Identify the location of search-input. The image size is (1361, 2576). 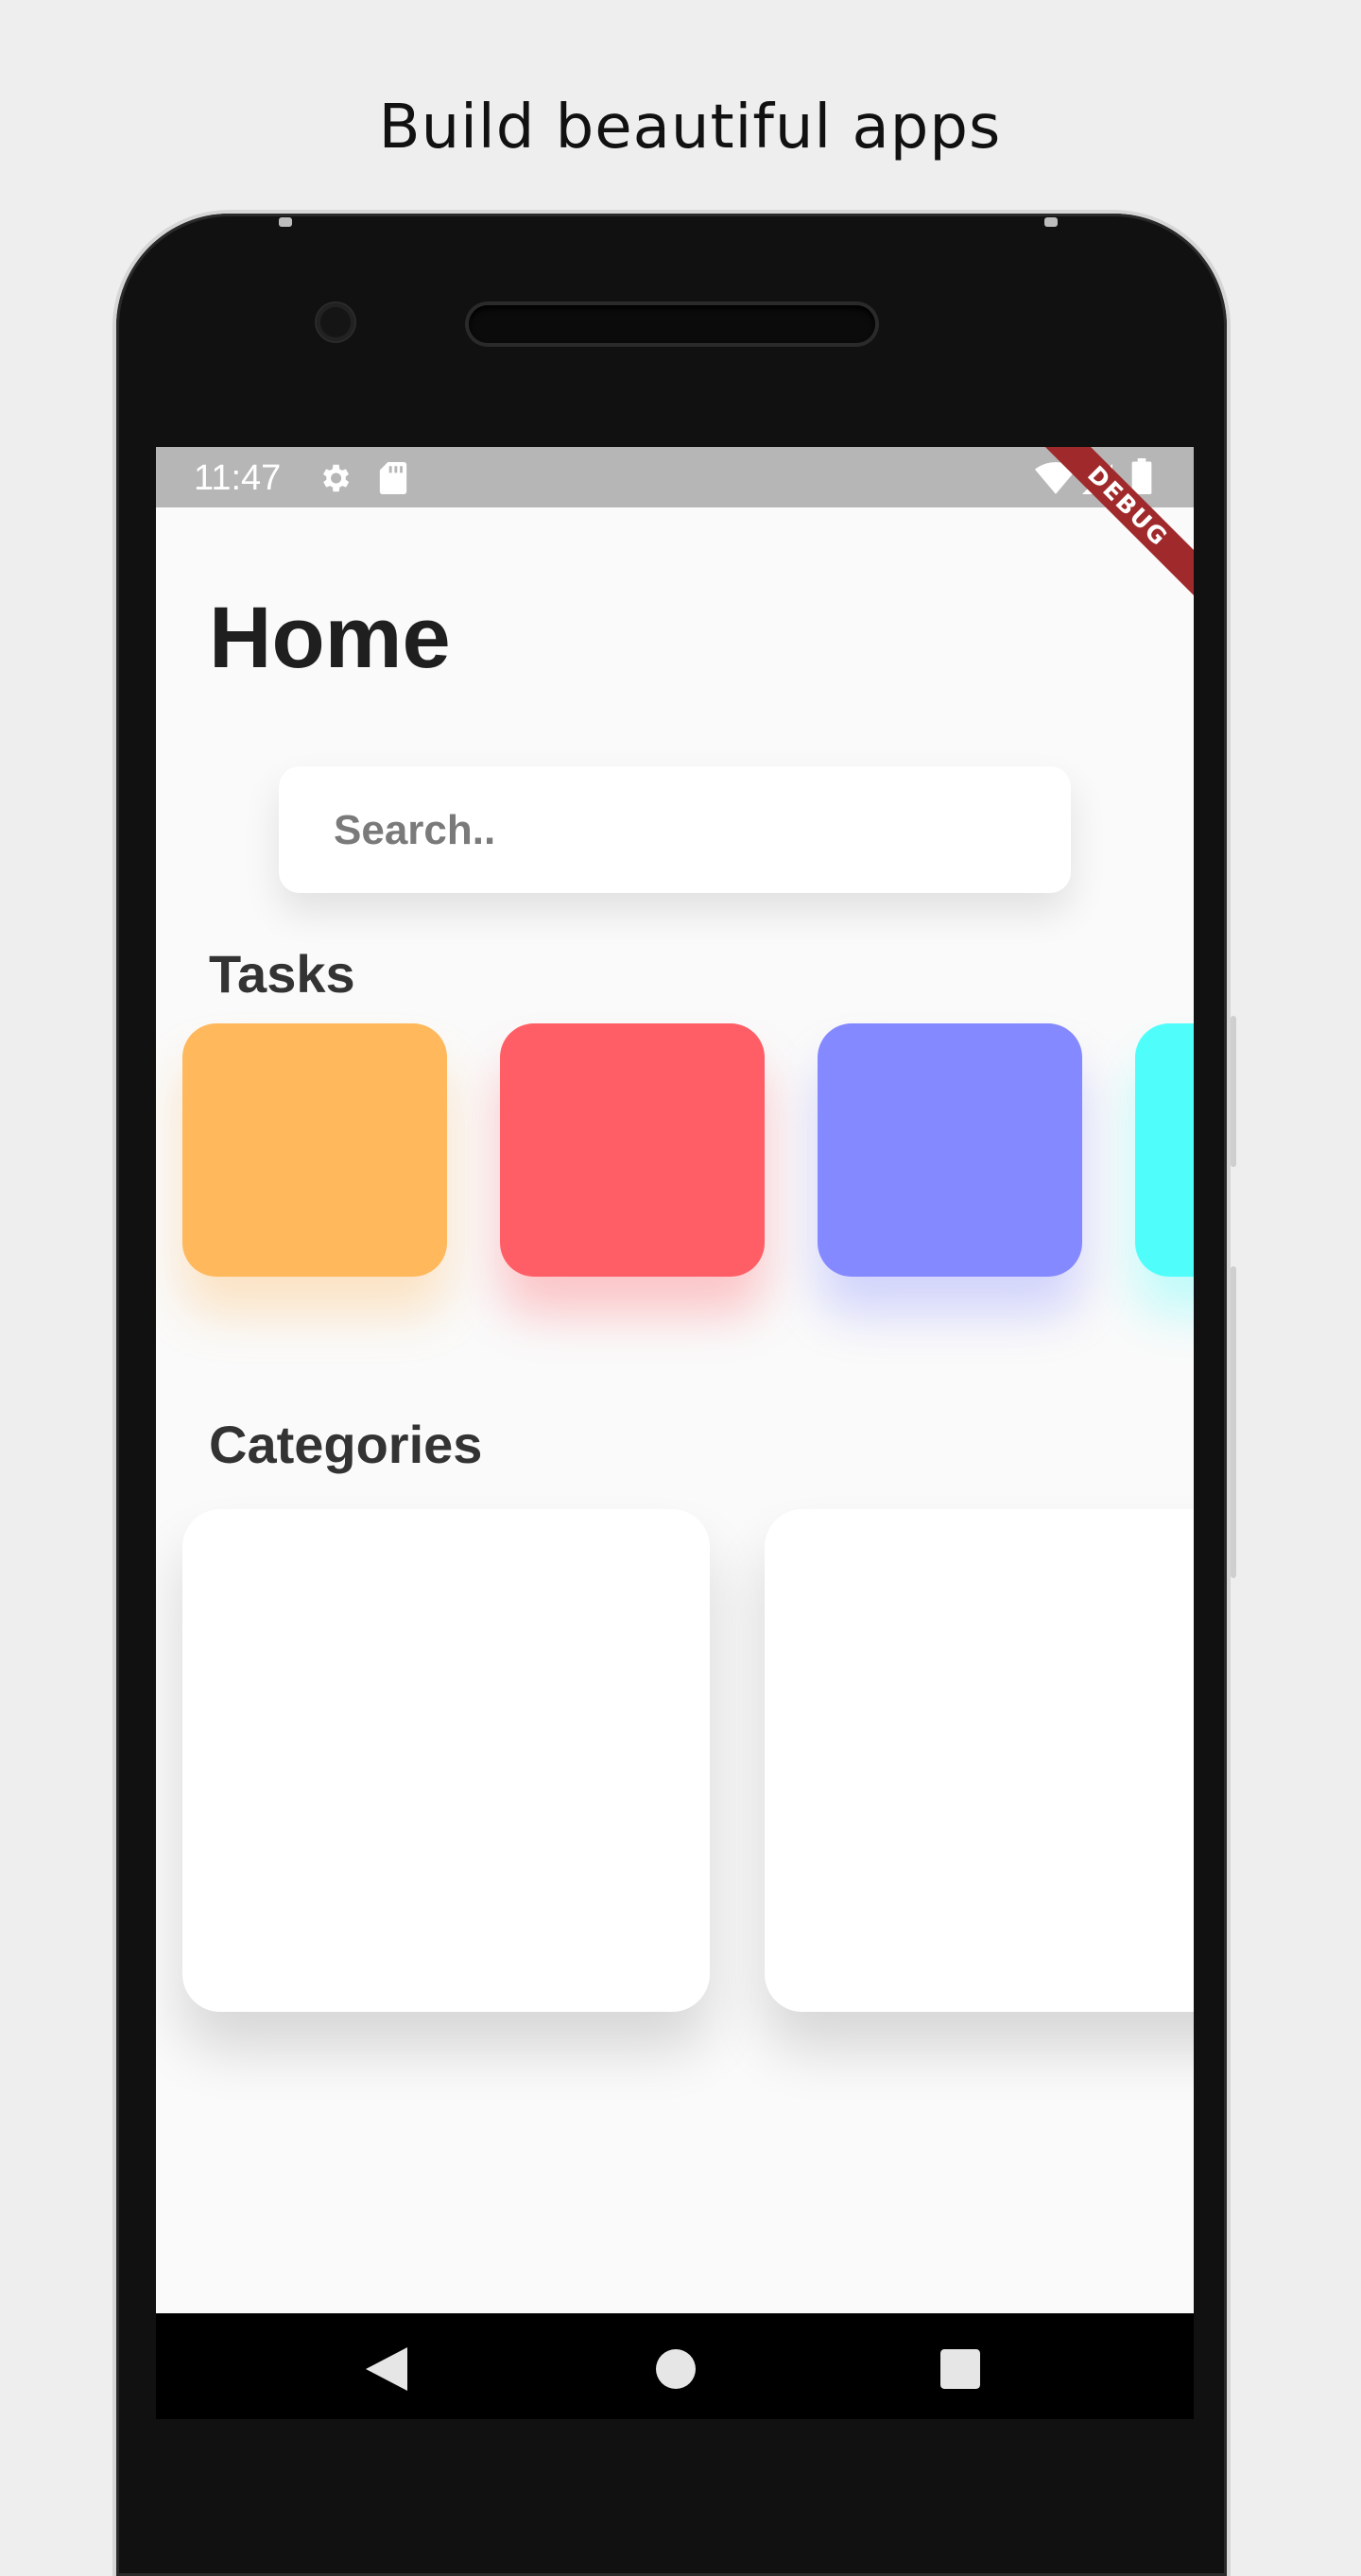
(683, 831).